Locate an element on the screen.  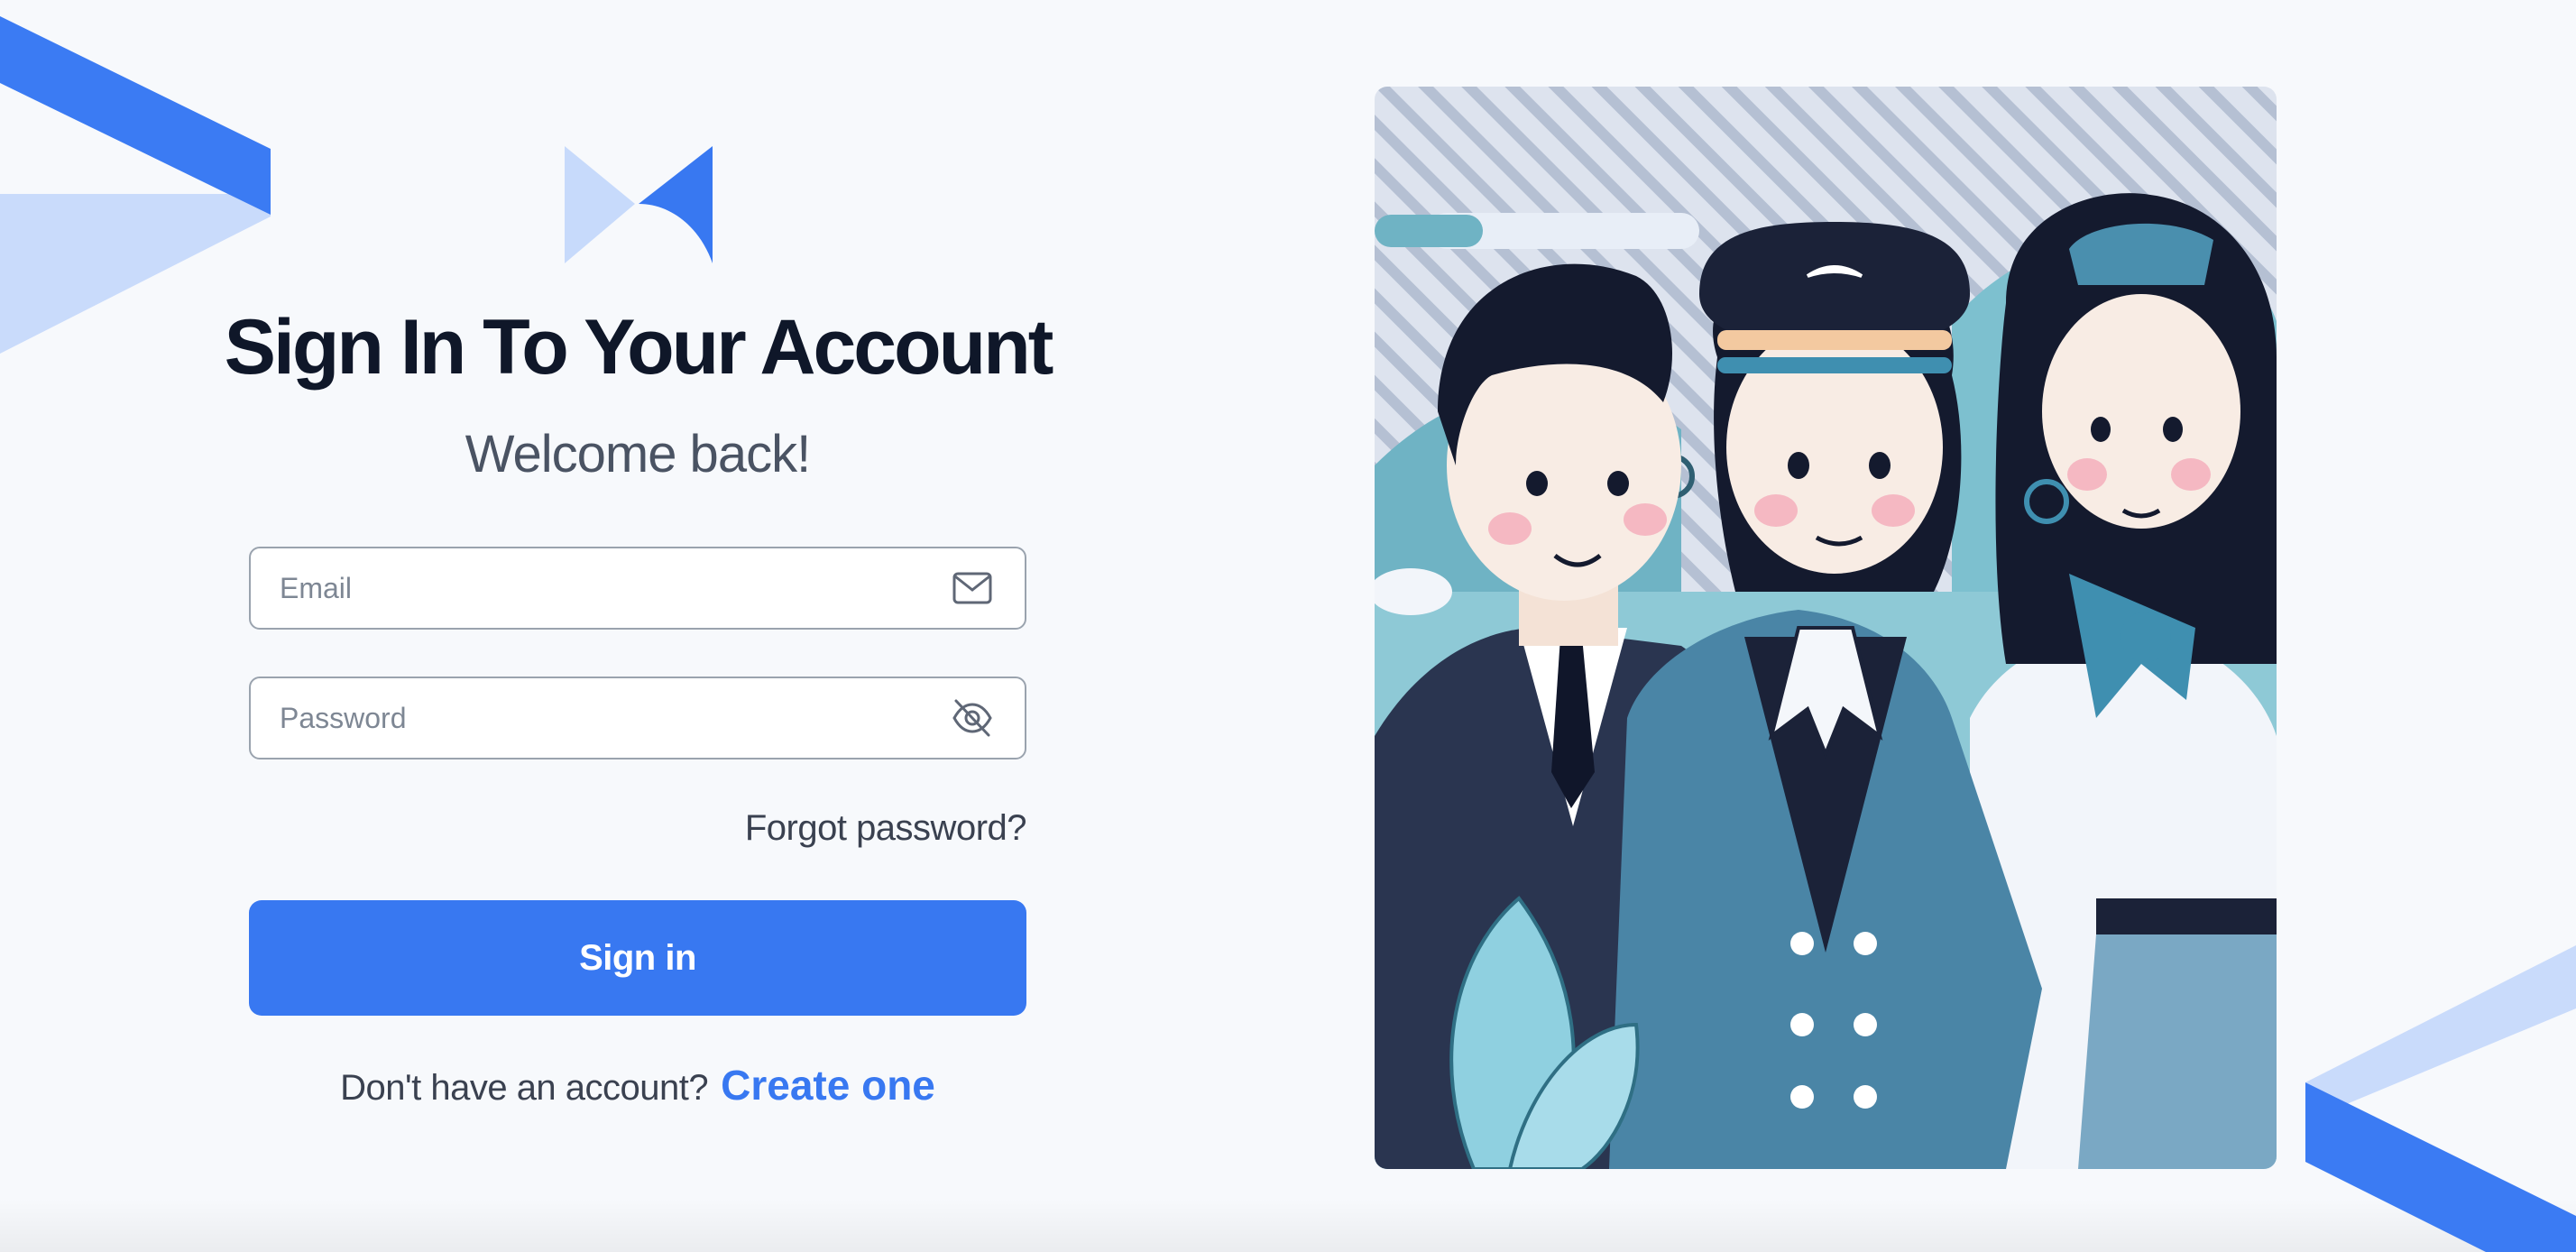
email-input is located at coordinates (601, 588).